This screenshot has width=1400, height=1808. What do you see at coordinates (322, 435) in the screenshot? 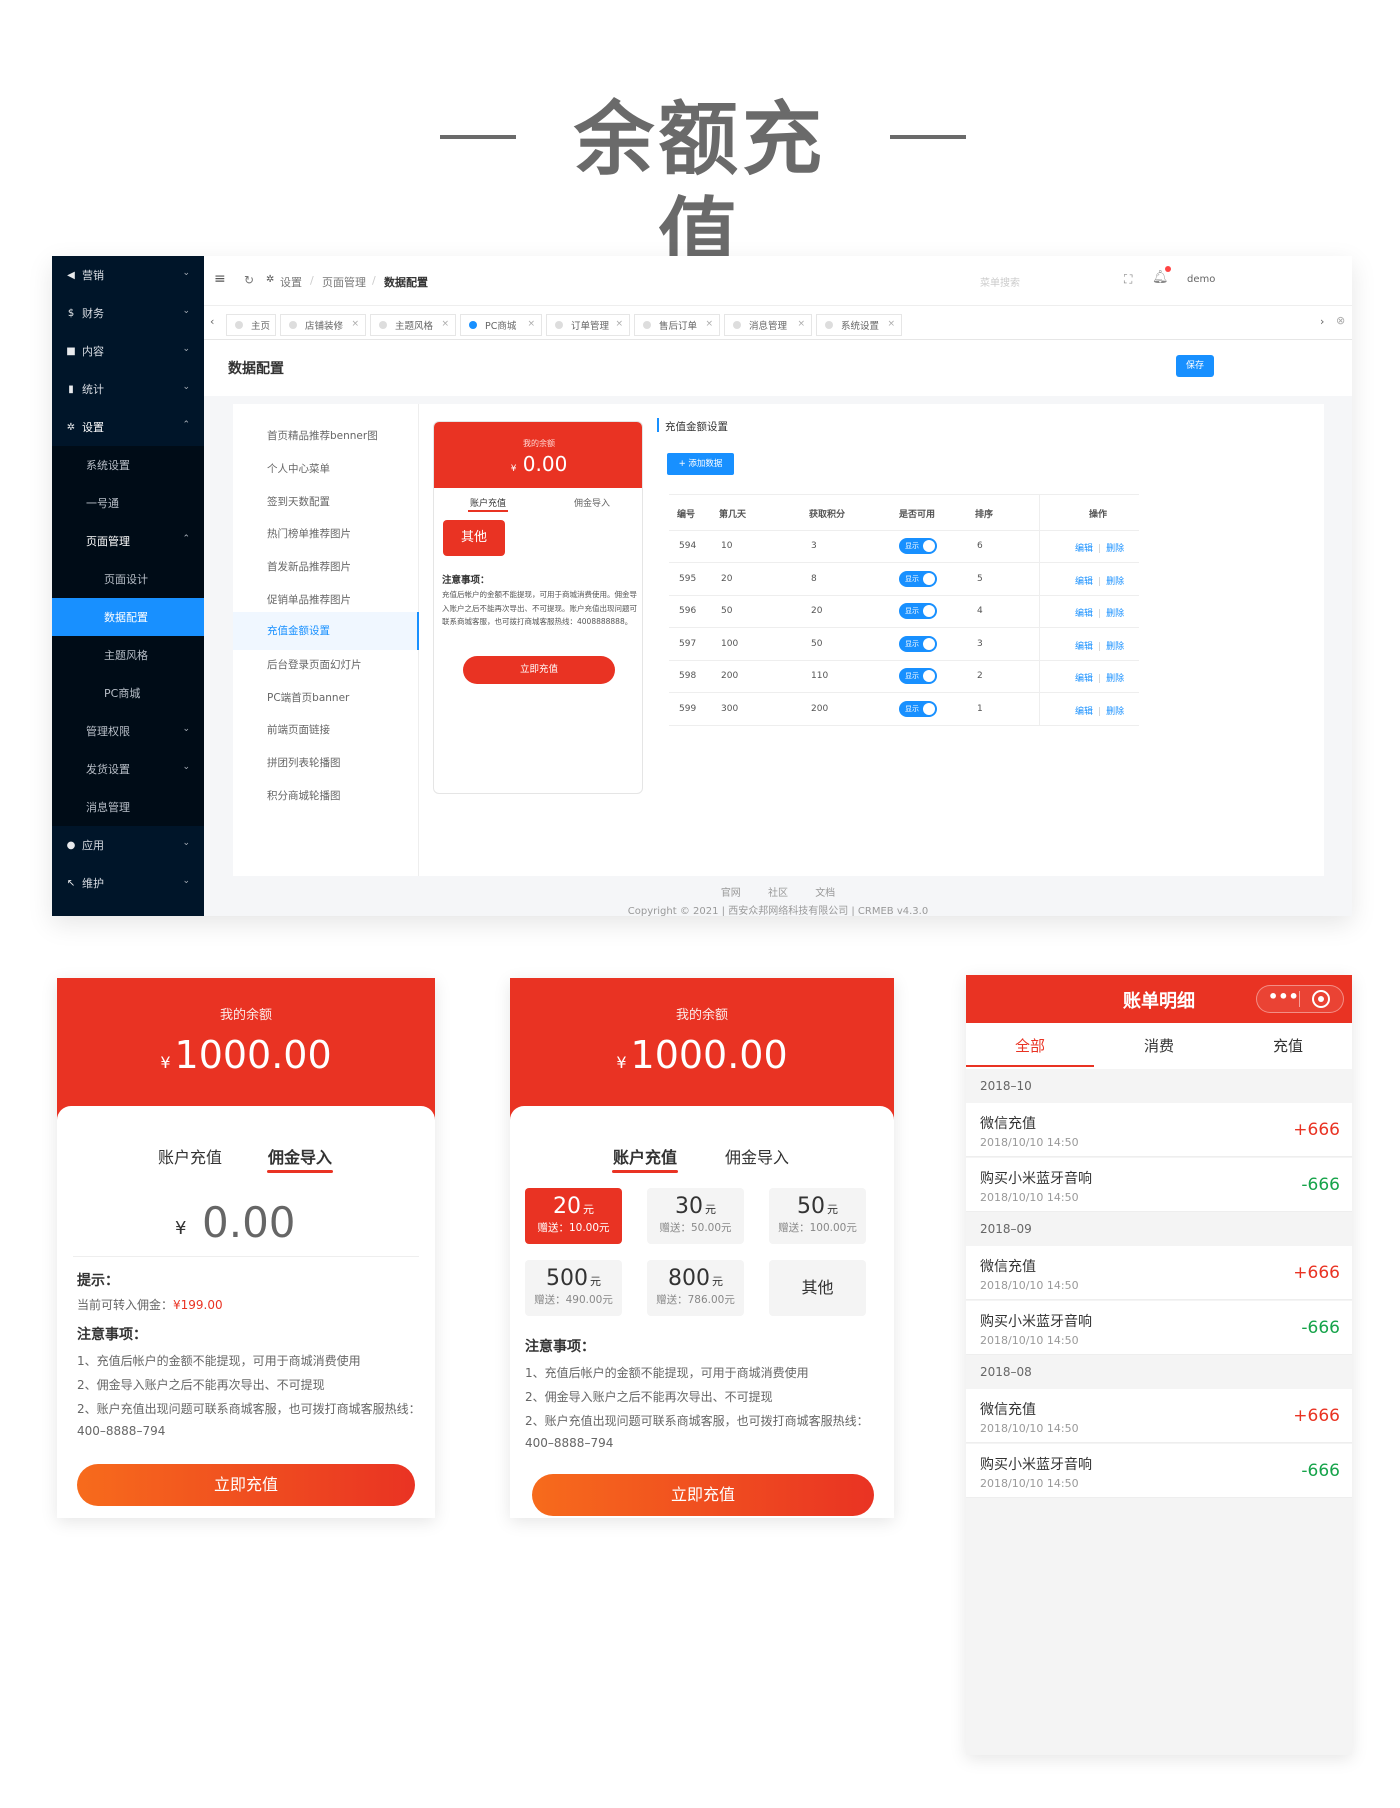
I see `config-nav-item: 首页精品推荐benner图` at bounding box center [322, 435].